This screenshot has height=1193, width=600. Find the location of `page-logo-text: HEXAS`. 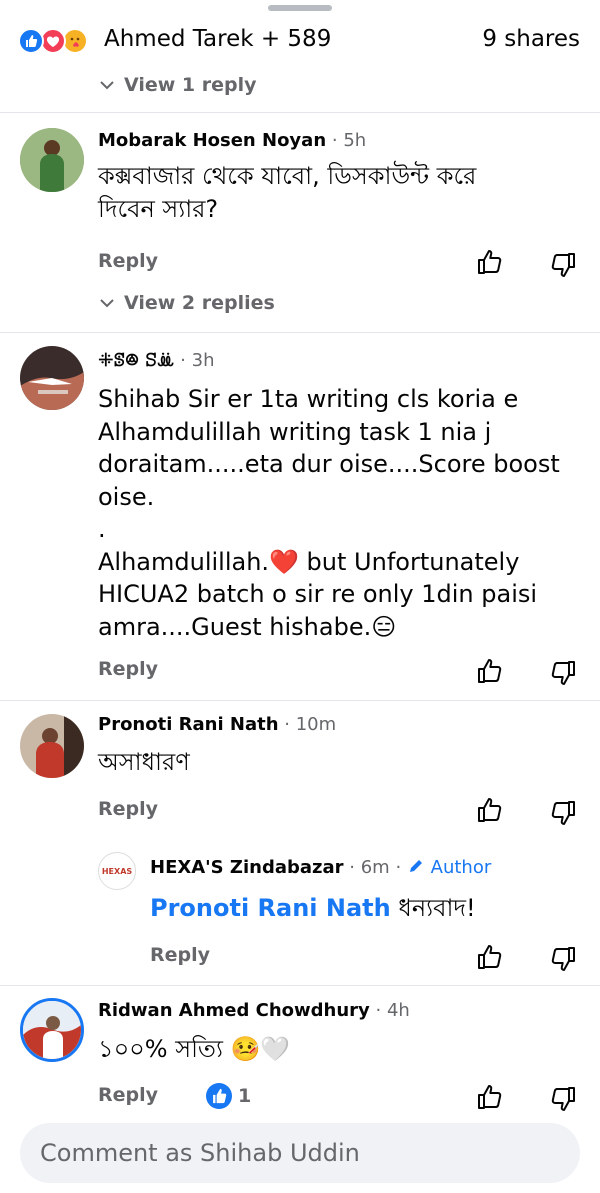

page-logo-text: HEXAS is located at coordinates (117, 871).